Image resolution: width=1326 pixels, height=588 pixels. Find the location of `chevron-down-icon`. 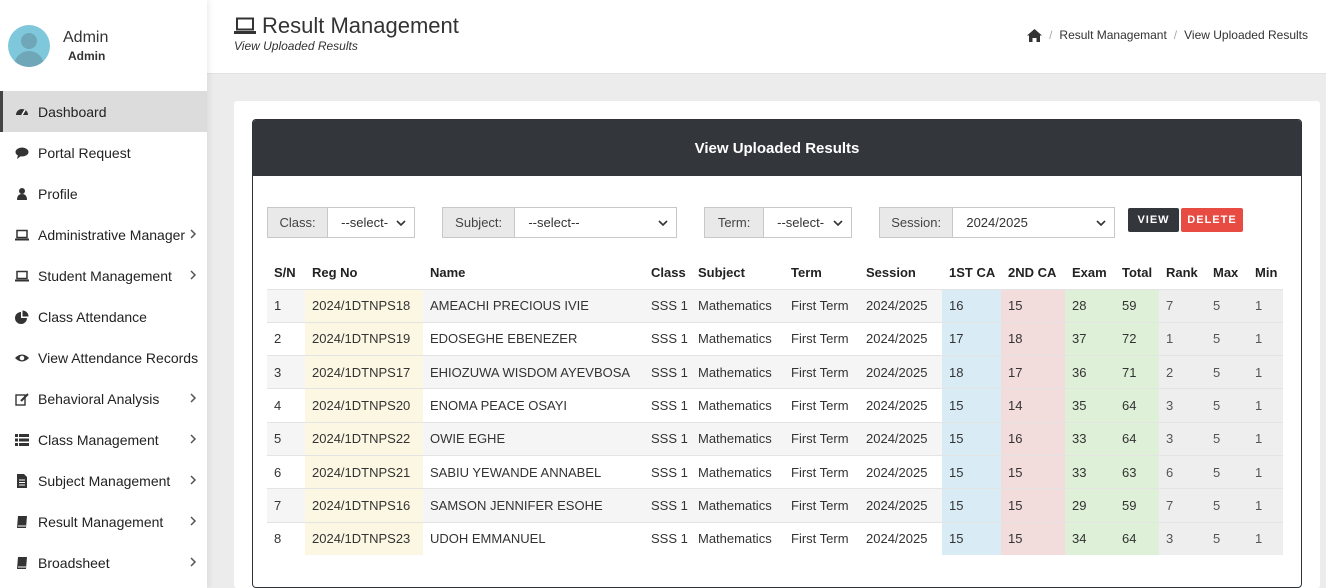

chevron-down-icon is located at coordinates (663, 223).